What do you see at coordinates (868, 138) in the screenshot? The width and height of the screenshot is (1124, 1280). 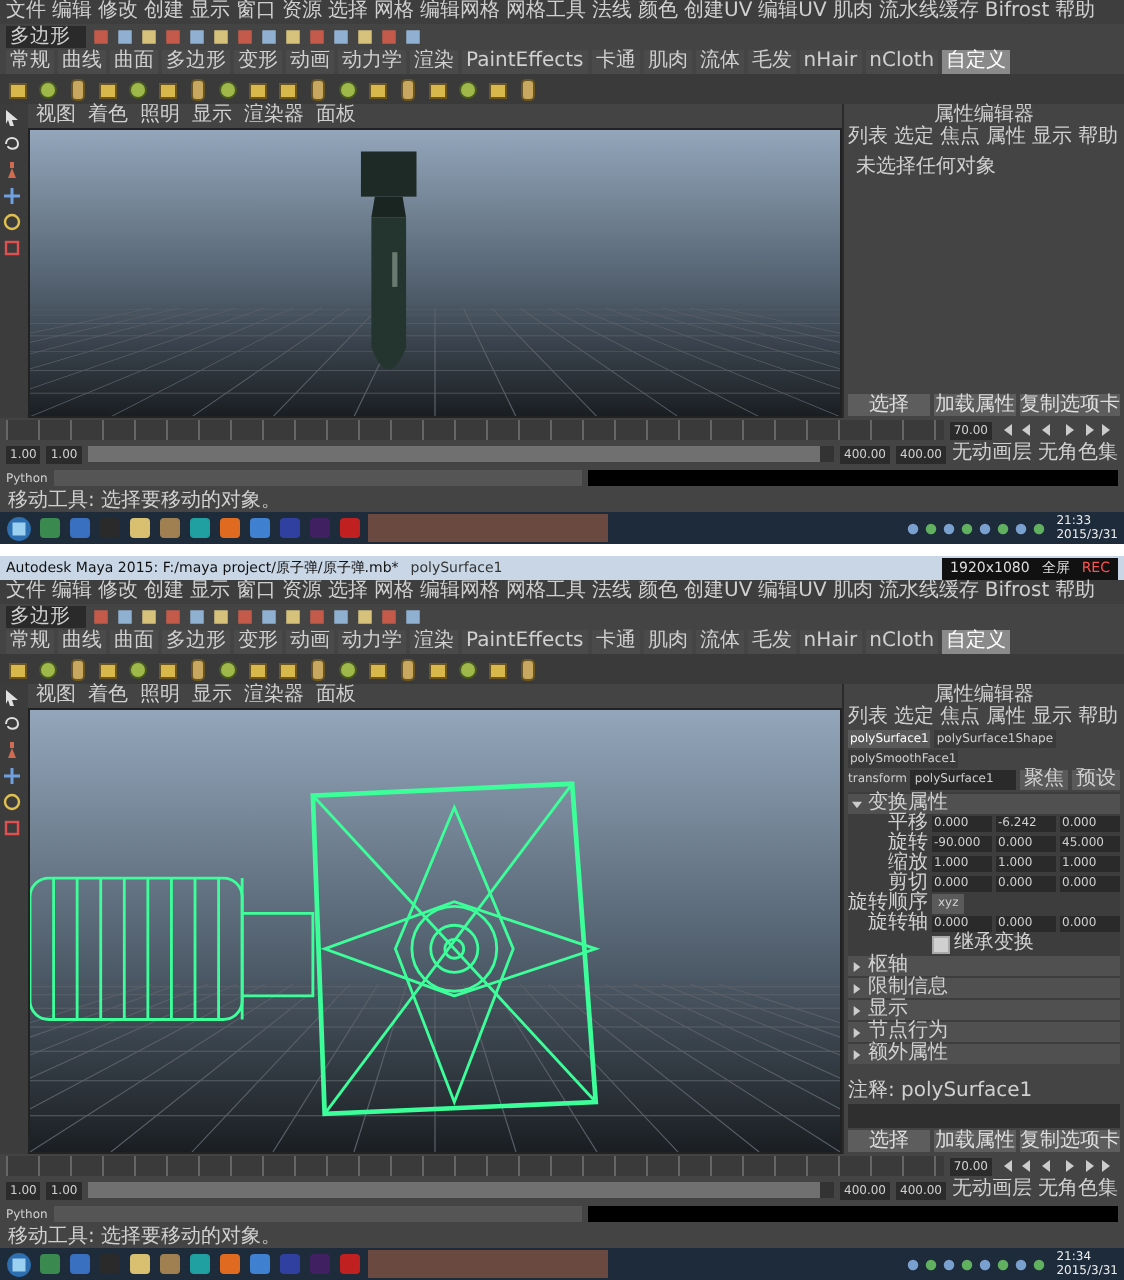 I see `panel-menu-item: 列表` at bounding box center [868, 138].